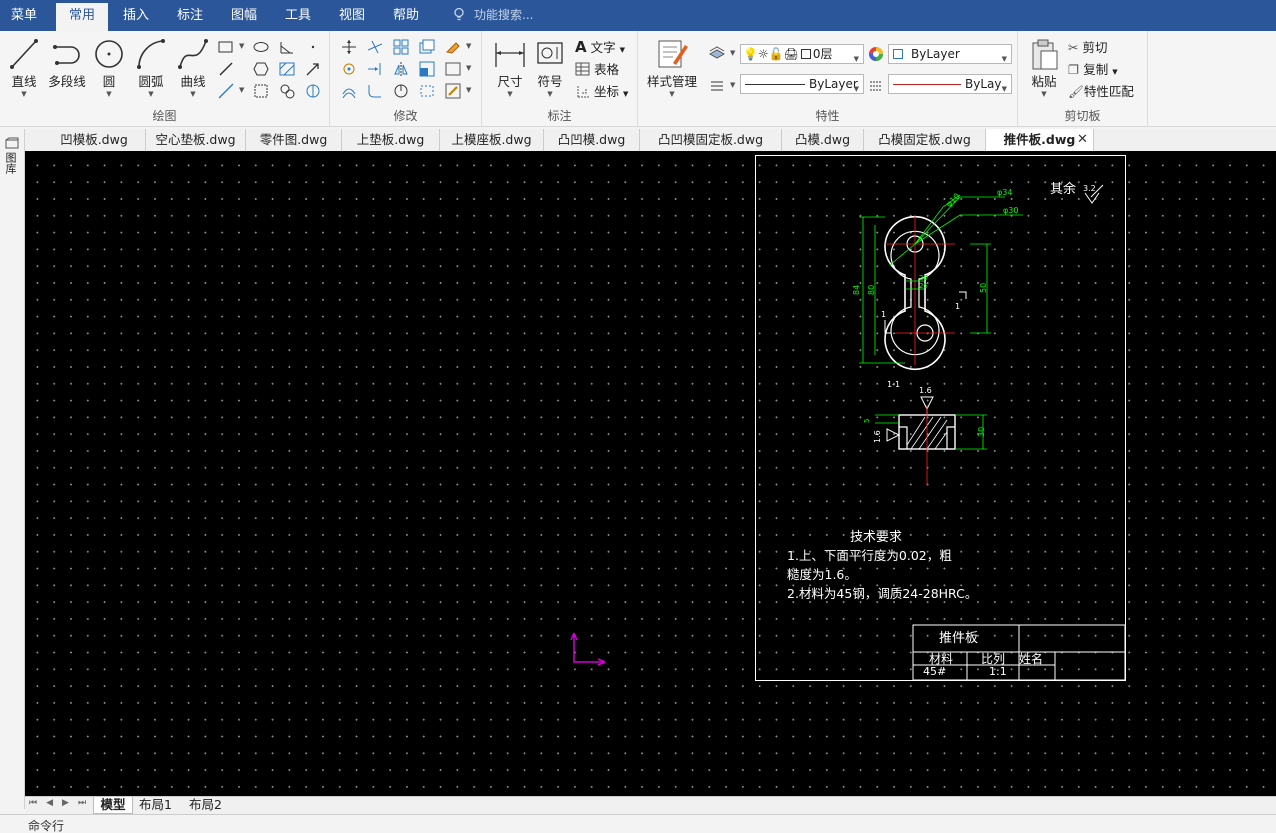 This screenshot has height=833, width=1276. I want to click on line-button: 直线 ▼, so click(24, 67).